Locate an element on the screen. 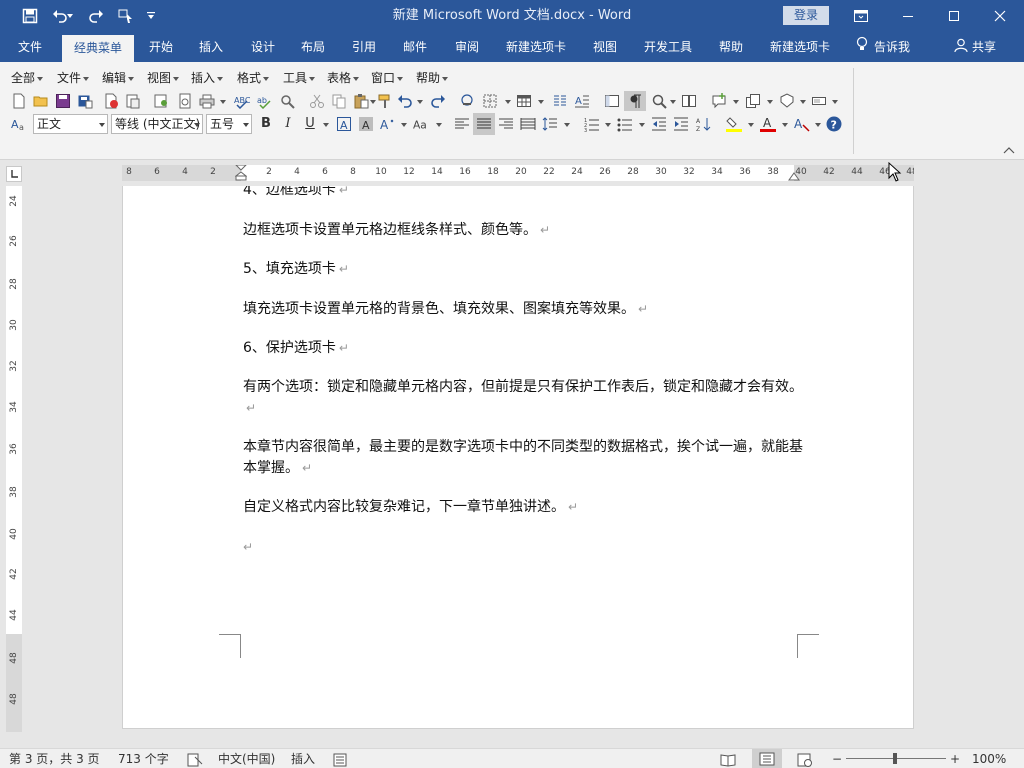 Image resolution: width=1024 pixels, height=768 pixels. insert-mode-indicator: 插入 is located at coordinates (303, 759).